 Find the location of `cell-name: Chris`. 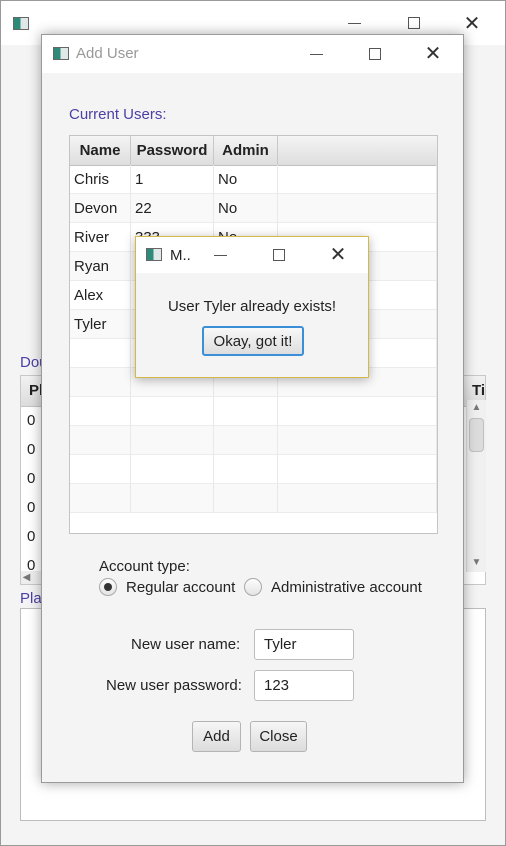

cell-name: Chris is located at coordinates (100, 179).